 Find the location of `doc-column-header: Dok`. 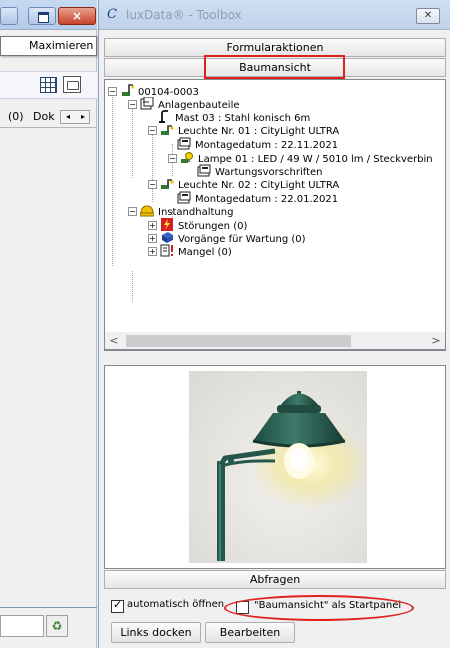

doc-column-header: Dok is located at coordinates (44, 117).